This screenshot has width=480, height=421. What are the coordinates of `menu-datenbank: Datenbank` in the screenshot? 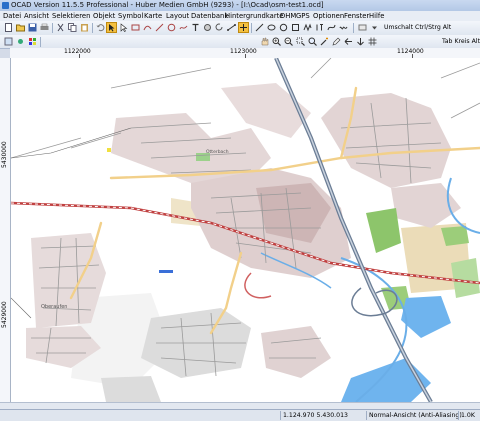 It's located at (209, 16).